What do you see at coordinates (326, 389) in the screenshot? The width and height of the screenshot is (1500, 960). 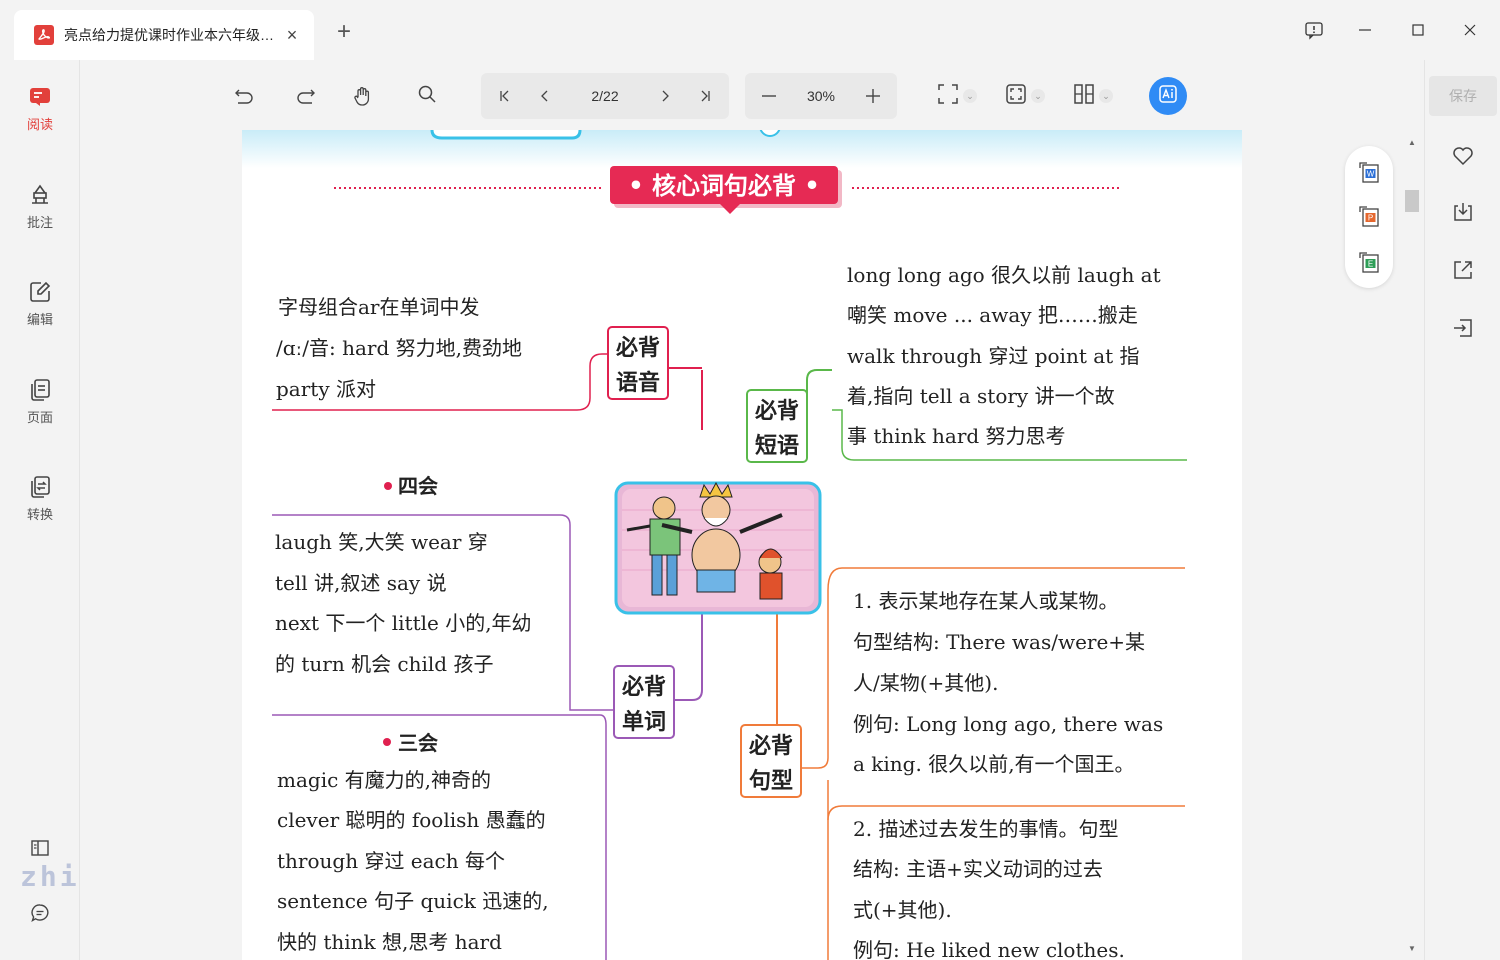 I see `svg-text: party 派对` at bounding box center [326, 389].